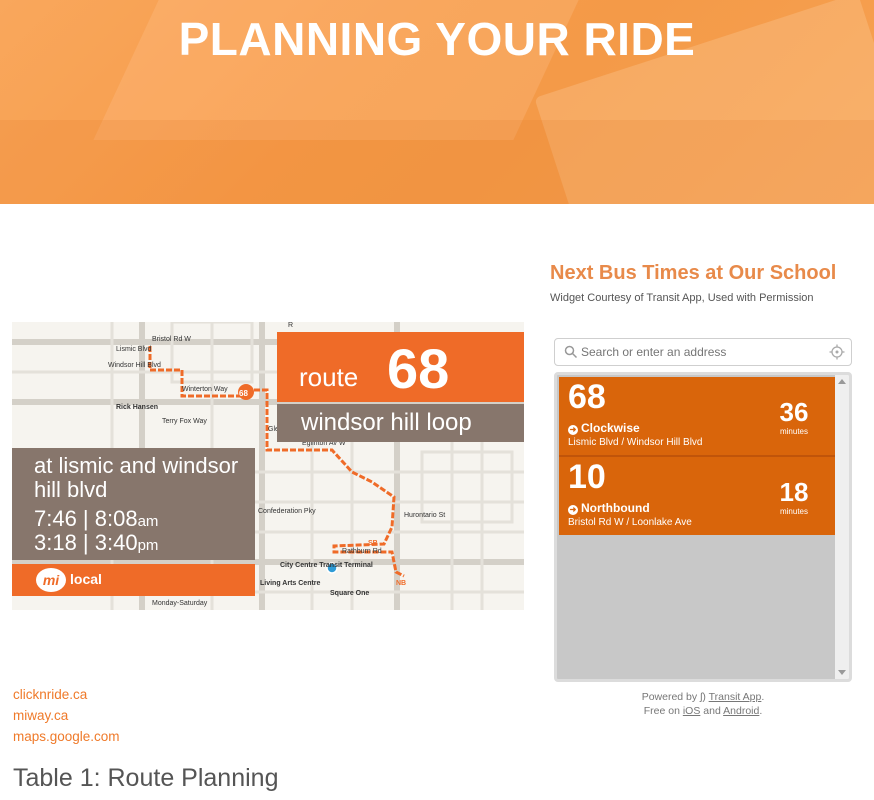  I want to click on route-word: route, so click(329, 377).